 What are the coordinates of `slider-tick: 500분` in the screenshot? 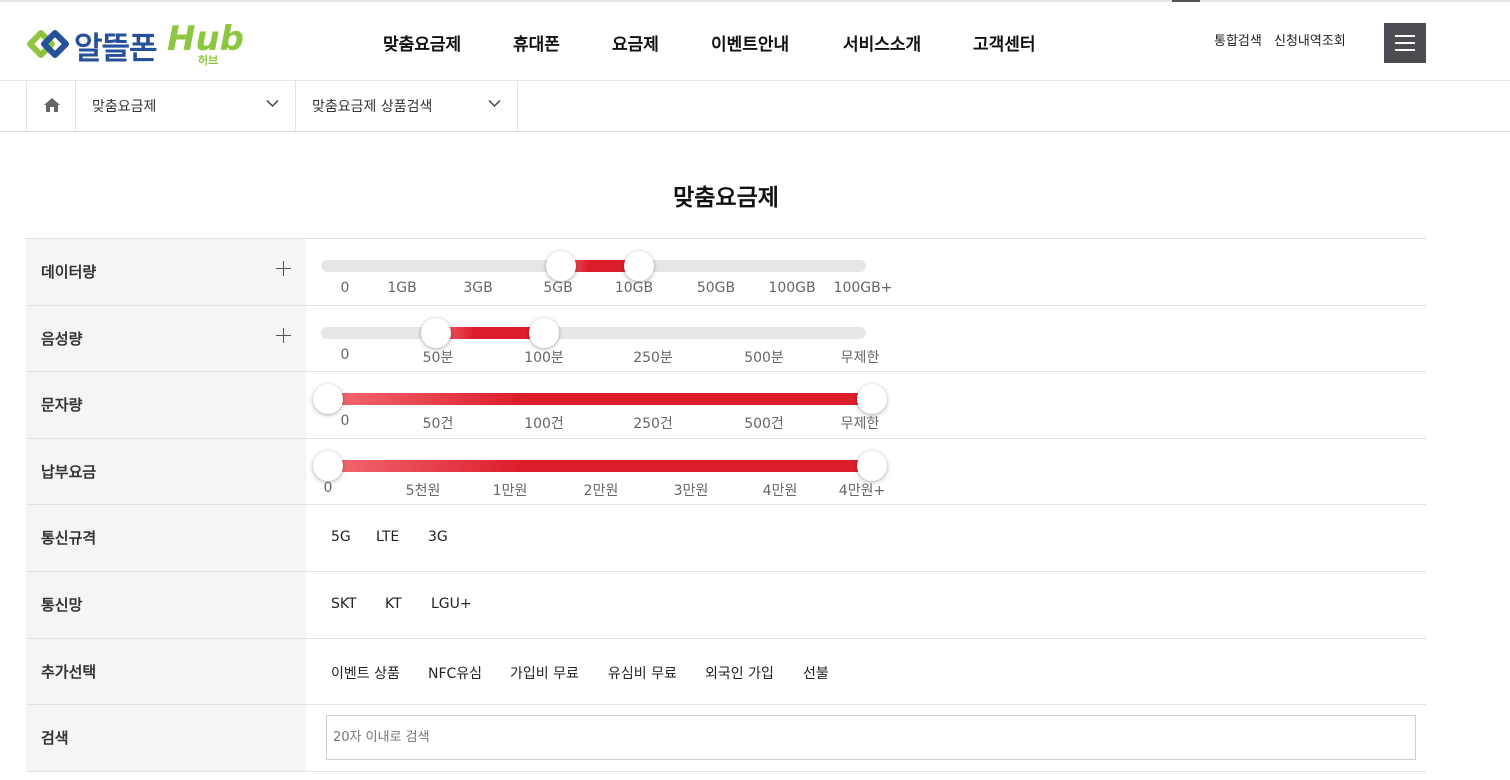 It's located at (764, 357).